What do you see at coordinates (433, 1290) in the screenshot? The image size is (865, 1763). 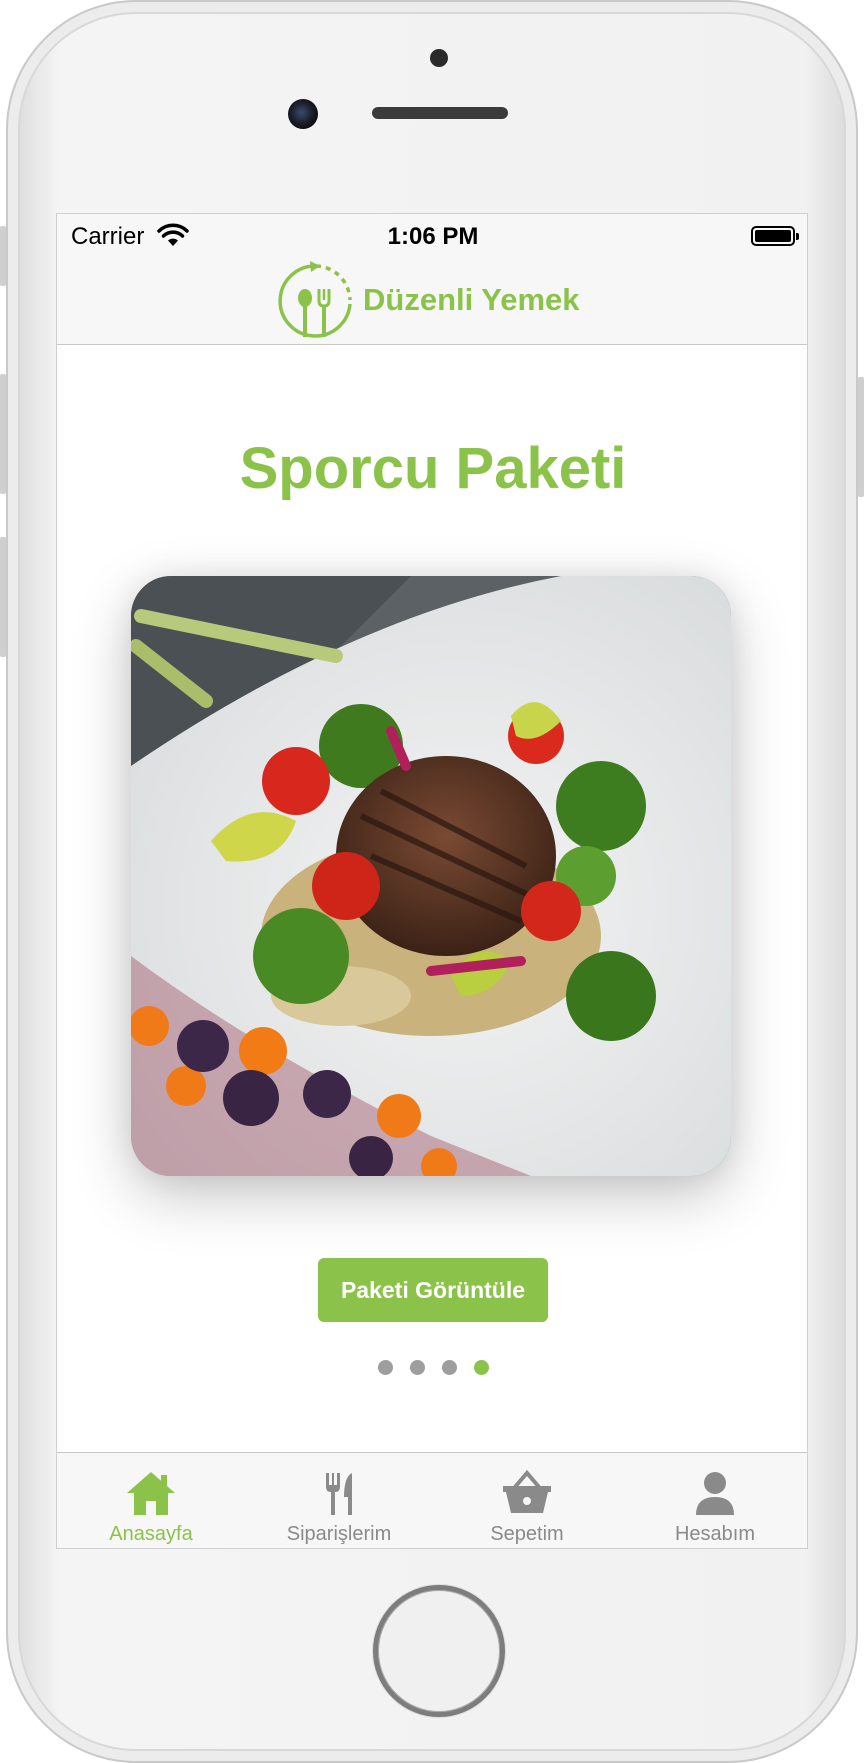 I see `view-package-button: Paketi Görüntüle` at bounding box center [433, 1290].